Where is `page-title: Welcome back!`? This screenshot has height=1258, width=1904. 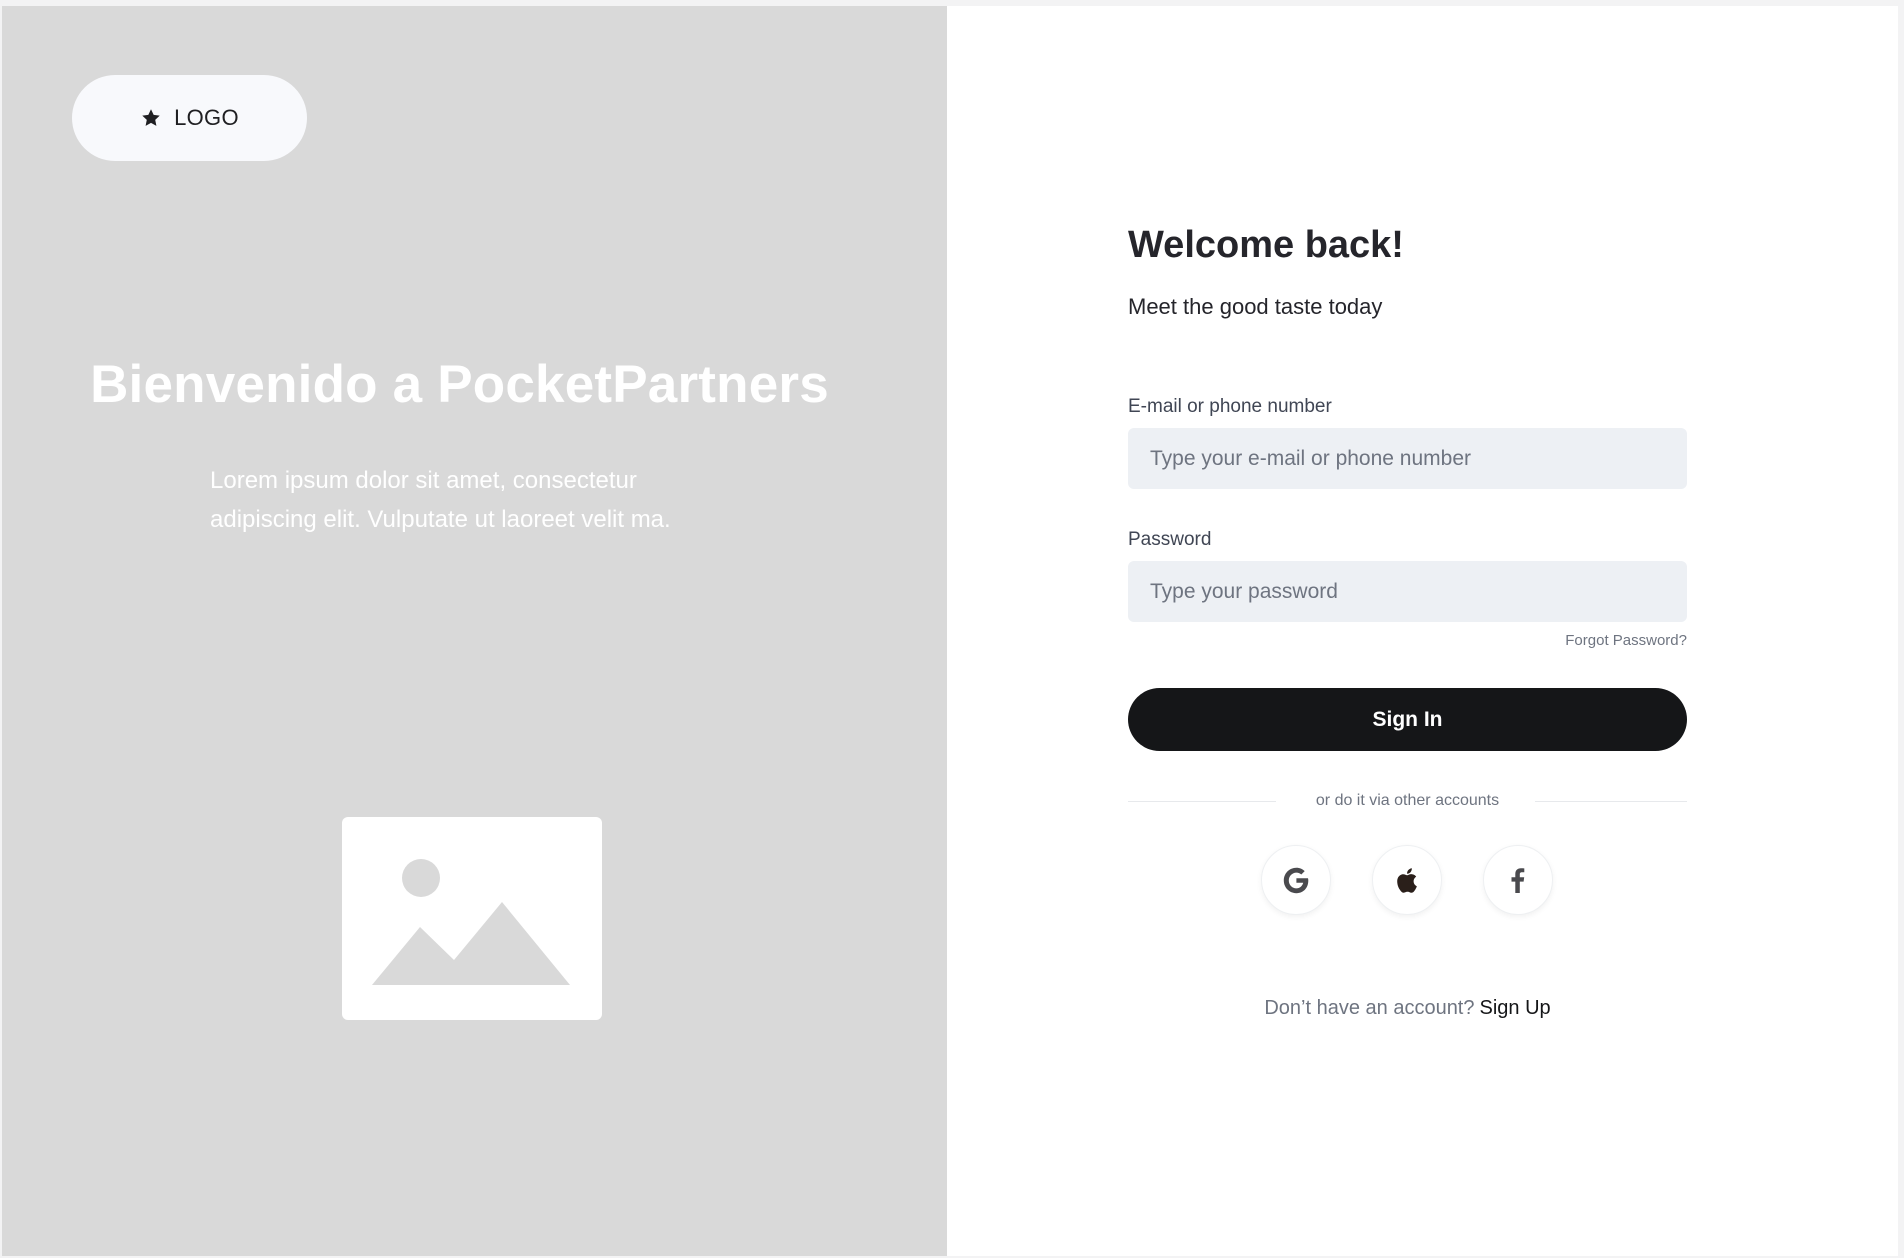
page-title: Welcome back! is located at coordinates (1266, 245).